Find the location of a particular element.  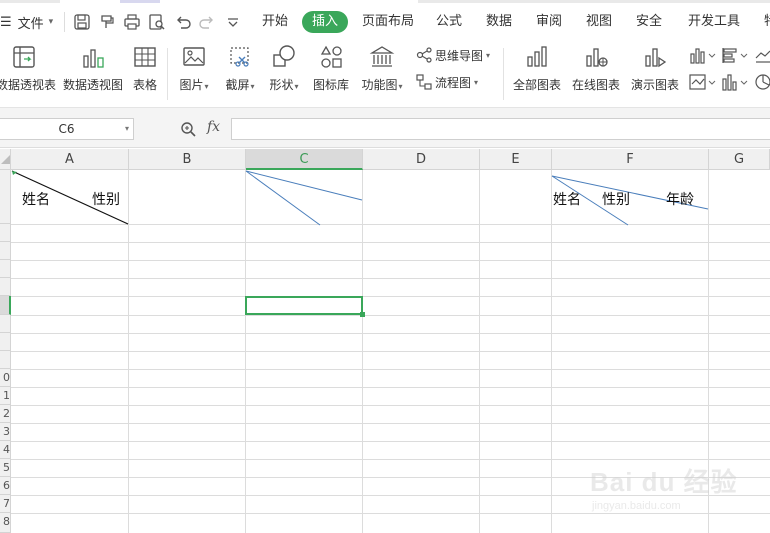

watermark: Bai du 经验 jingyan.baidu.com is located at coordinates (665, 485).